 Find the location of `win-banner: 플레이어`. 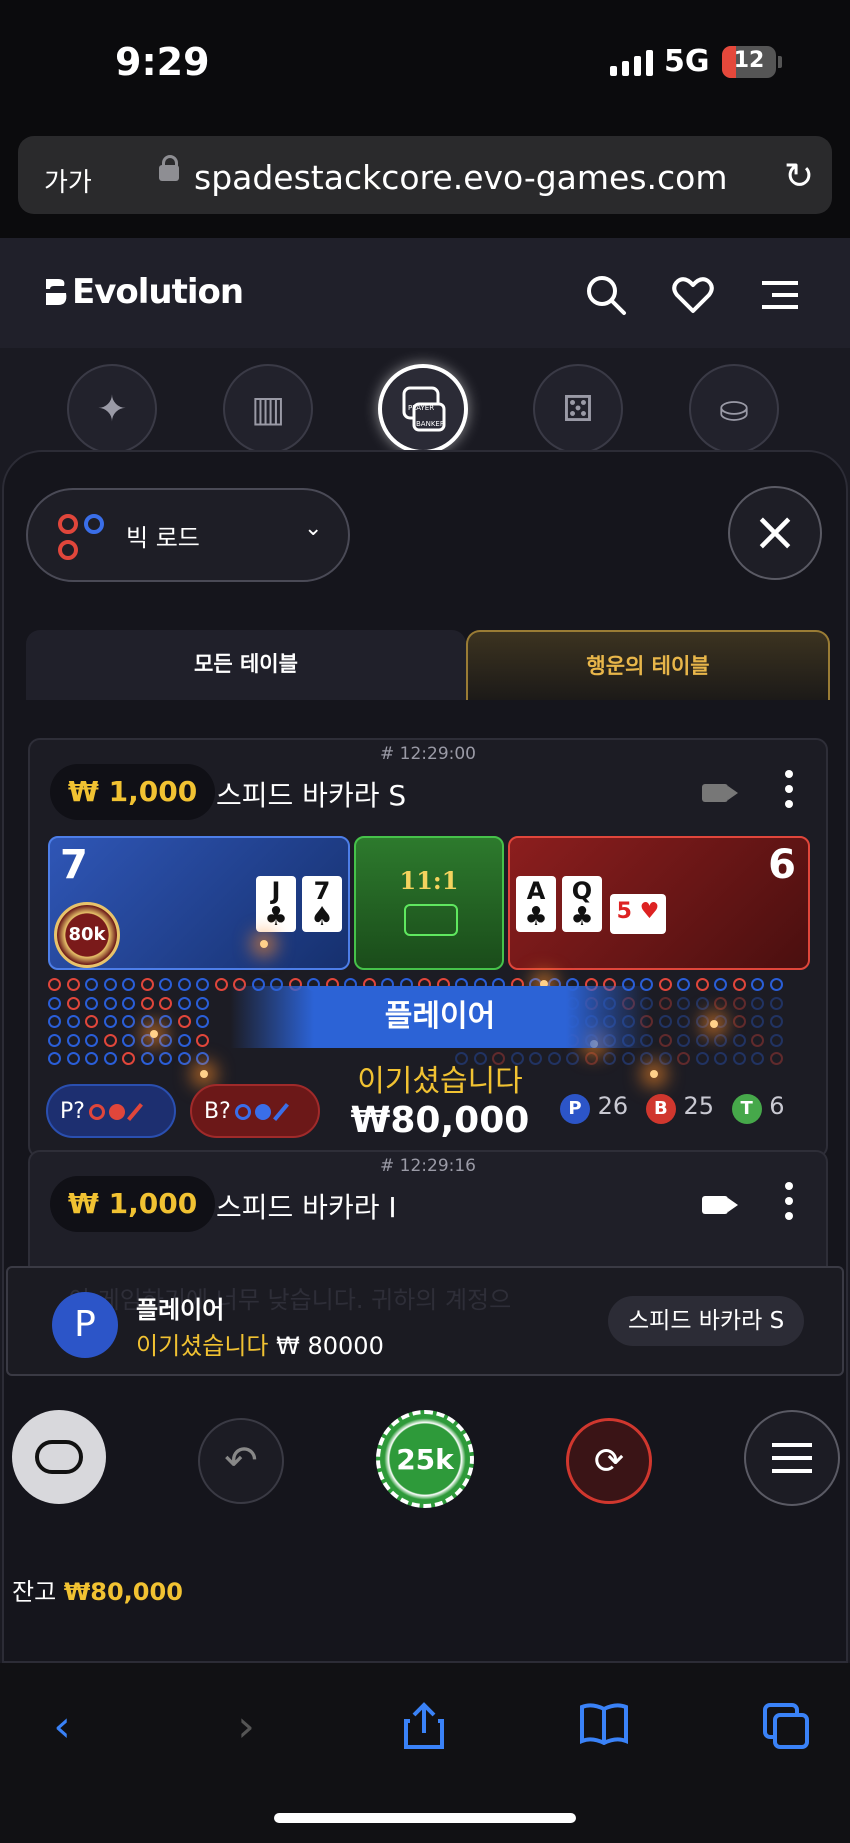

win-banner: 플레이어 is located at coordinates (440, 1017).